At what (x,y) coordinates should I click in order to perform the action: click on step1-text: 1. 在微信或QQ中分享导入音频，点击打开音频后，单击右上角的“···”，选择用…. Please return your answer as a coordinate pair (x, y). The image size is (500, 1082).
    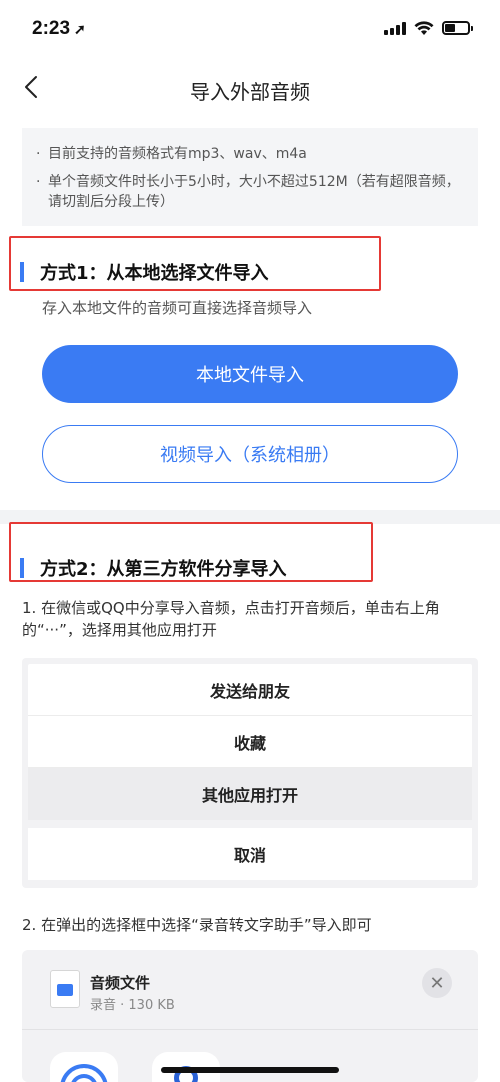
    Looking at the image, I should click on (231, 619).